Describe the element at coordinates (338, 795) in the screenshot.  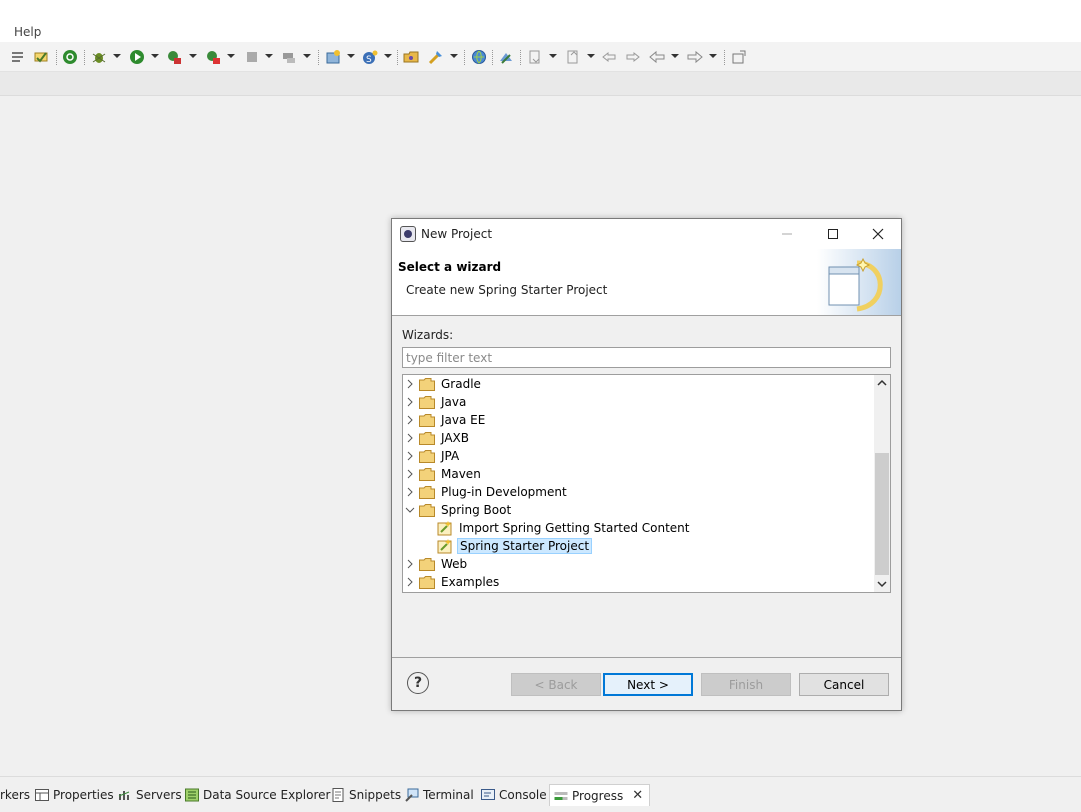
I see `snippets-icon` at that location.